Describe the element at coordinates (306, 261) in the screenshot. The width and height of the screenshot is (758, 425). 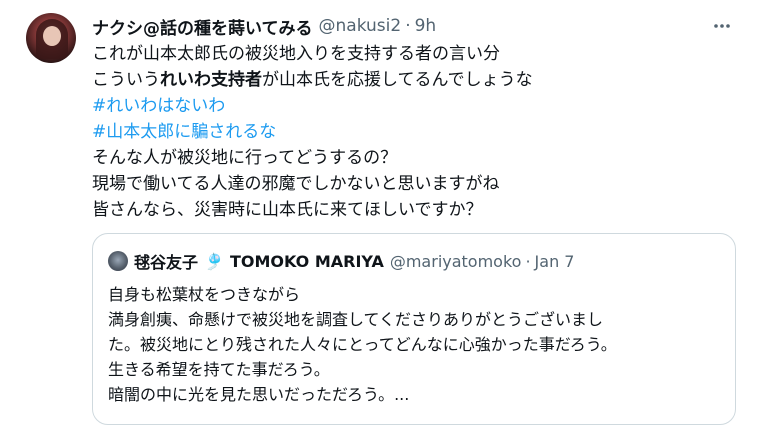
I see `quoted-author-name-latin: TOMOKO MARIYA` at that location.